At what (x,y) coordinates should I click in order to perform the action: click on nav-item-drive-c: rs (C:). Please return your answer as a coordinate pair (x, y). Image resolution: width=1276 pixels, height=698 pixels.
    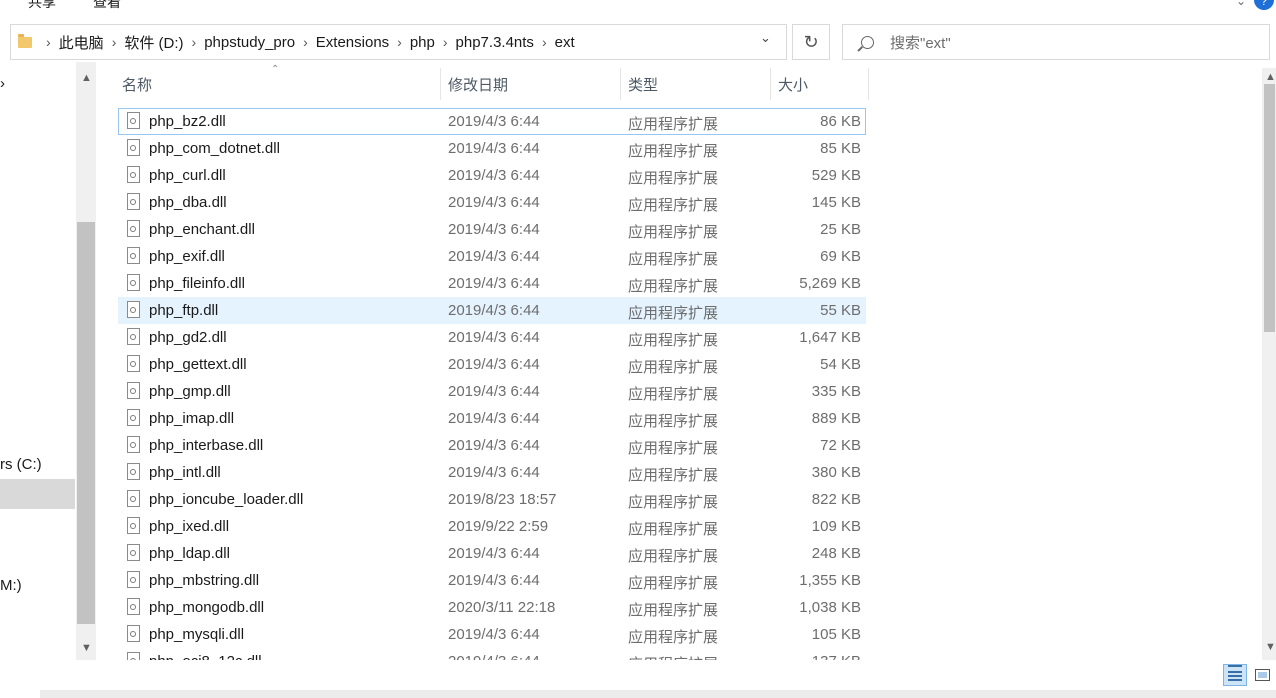
    Looking at the image, I should click on (21, 464).